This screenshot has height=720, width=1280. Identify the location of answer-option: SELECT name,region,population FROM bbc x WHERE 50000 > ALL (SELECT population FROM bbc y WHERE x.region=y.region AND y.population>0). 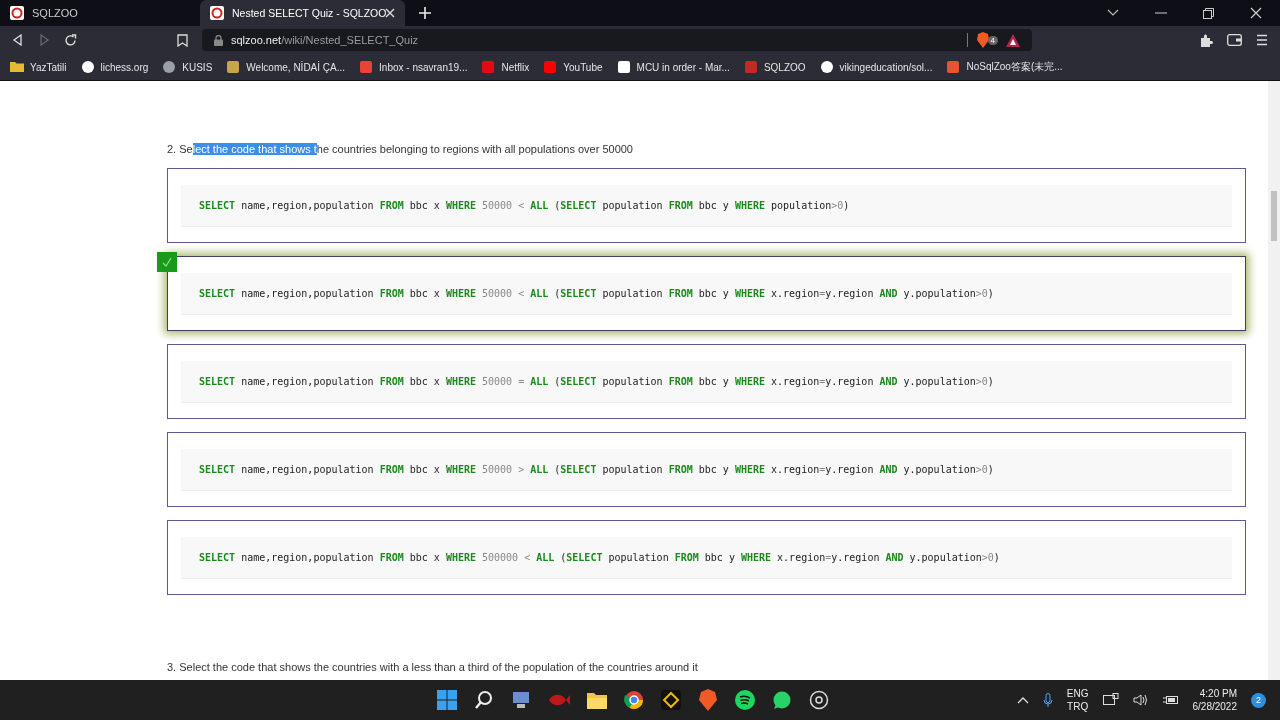
(706, 469).